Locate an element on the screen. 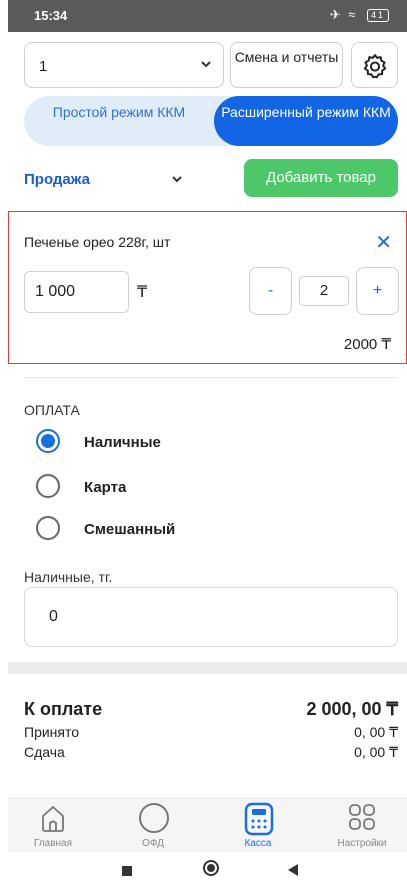 The width and height of the screenshot is (407, 885). nav-item-ofd: ОФД is located at coordinates (153, 827).